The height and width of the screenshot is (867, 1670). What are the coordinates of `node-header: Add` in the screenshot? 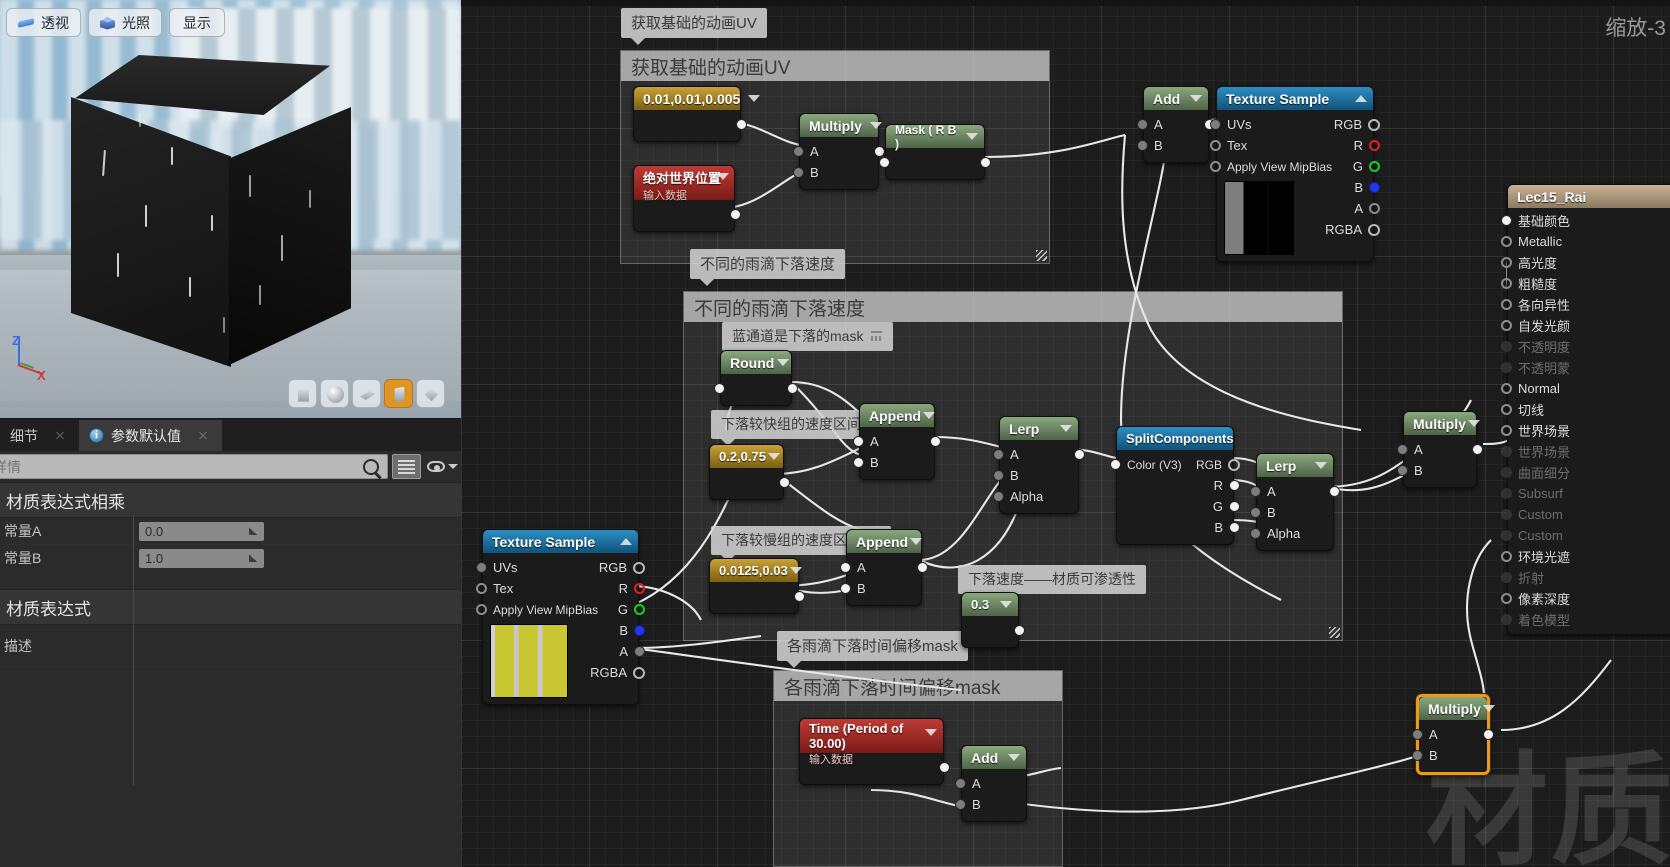 It's located at (1176, 98).